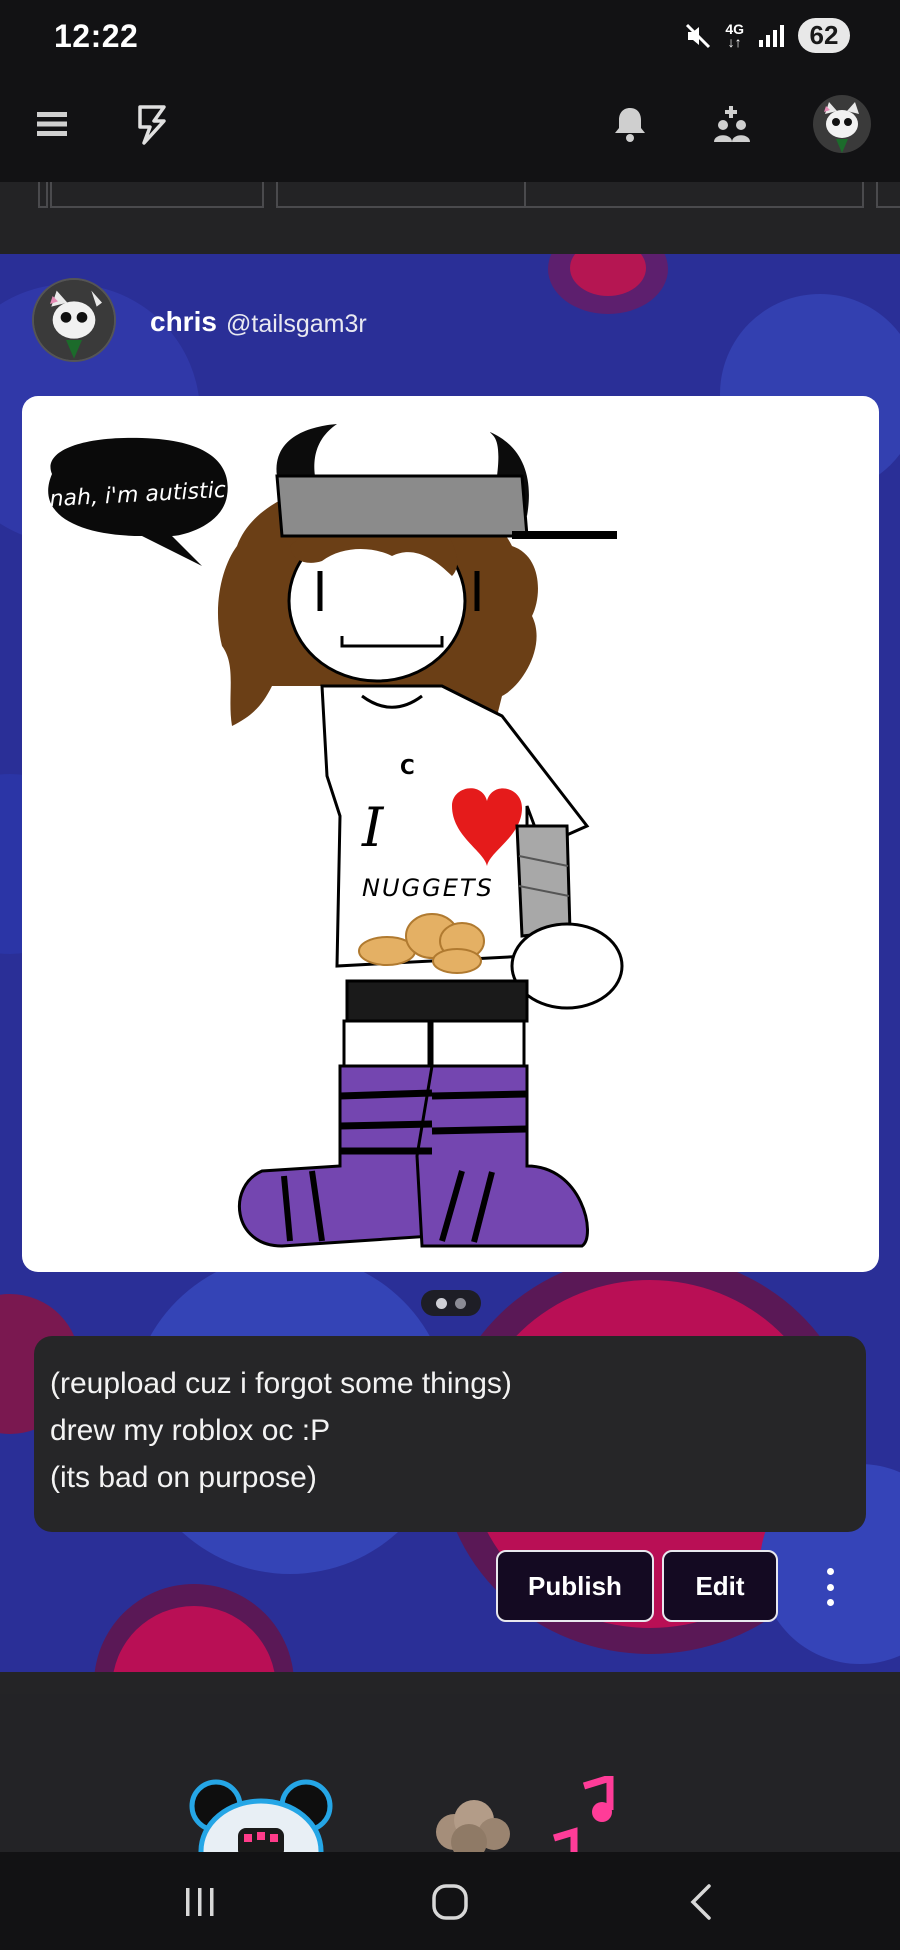 Image resolution: width=900 pixels, height=1950 pixels. What do you see at coordinates (450, 127) in the screenshot?
I see `app-header` at bounding box center [450, 127].